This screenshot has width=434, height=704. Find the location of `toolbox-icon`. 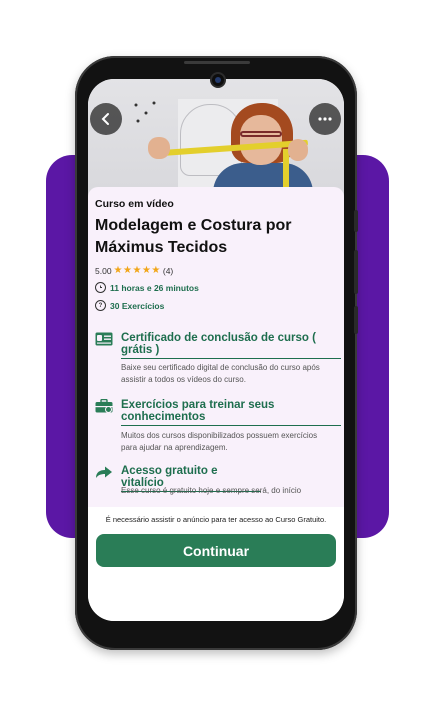

toolbox-icon is located at coordinates (104, 406).